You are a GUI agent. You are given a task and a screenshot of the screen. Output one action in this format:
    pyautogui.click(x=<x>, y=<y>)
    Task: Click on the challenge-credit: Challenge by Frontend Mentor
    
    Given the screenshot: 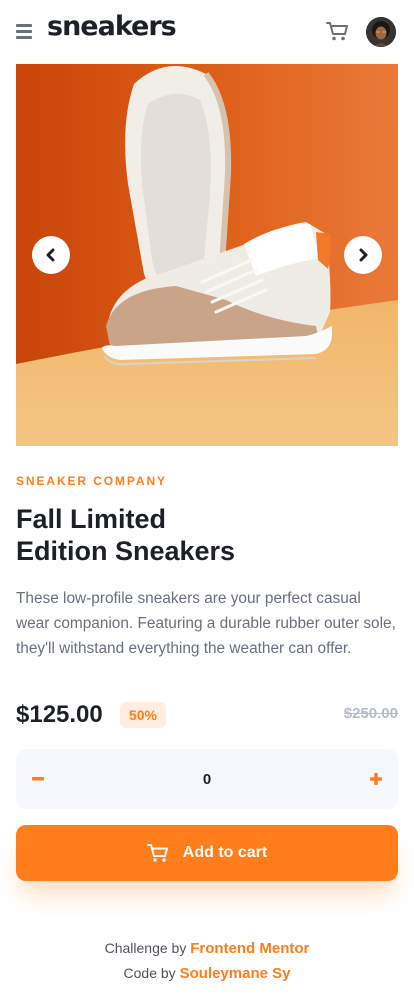 What is the action you would take?
    pyautogui.click(x=207, y=948)
    